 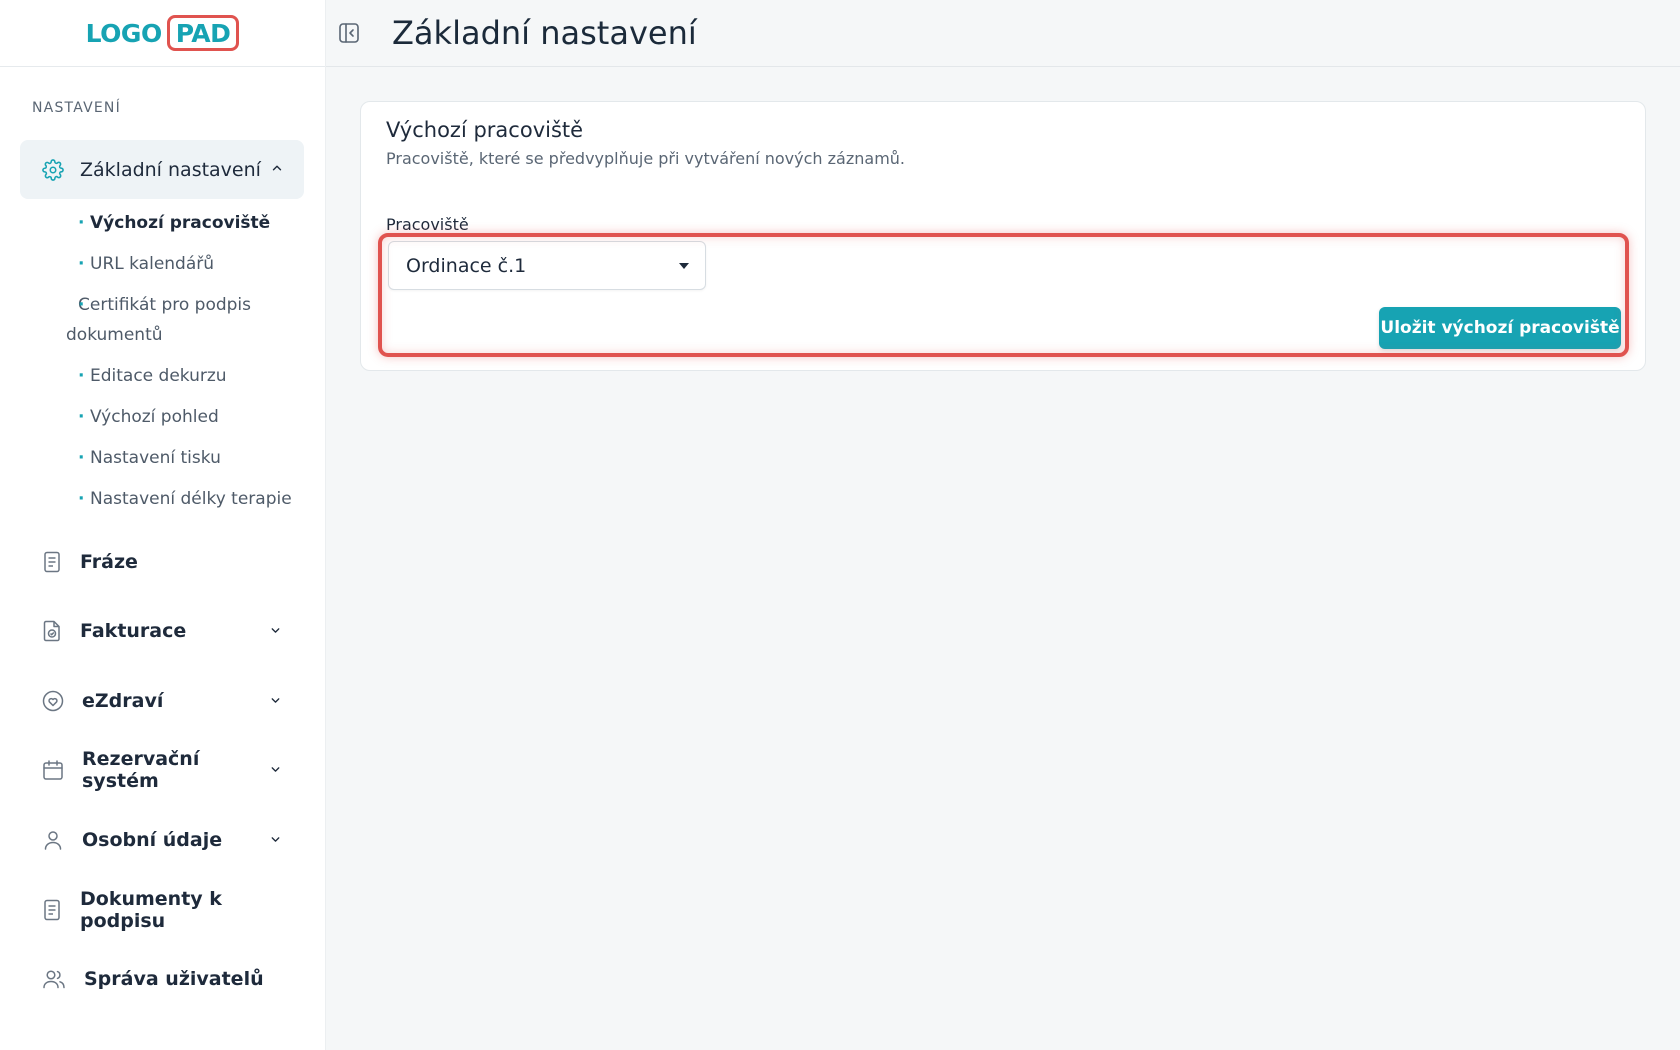 What do you see at coordinates (167, 562) in the screenshot?
I see `sidebar-item-fraze: Fráze` at bounding box center [167, 562].